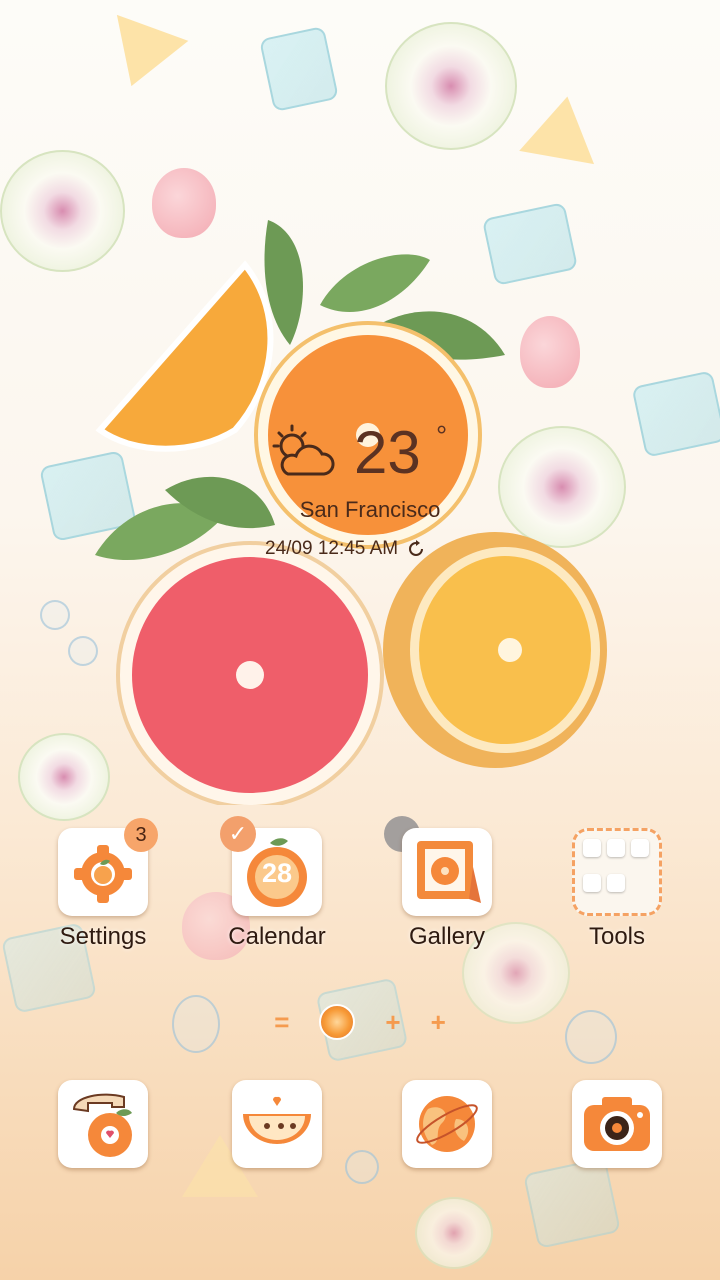 Image resolution: width=720 pixels, height=1280 pixels. Describe the element at coordinates (387, 452) in the screenshot. I see `temperature: 23` at that location.